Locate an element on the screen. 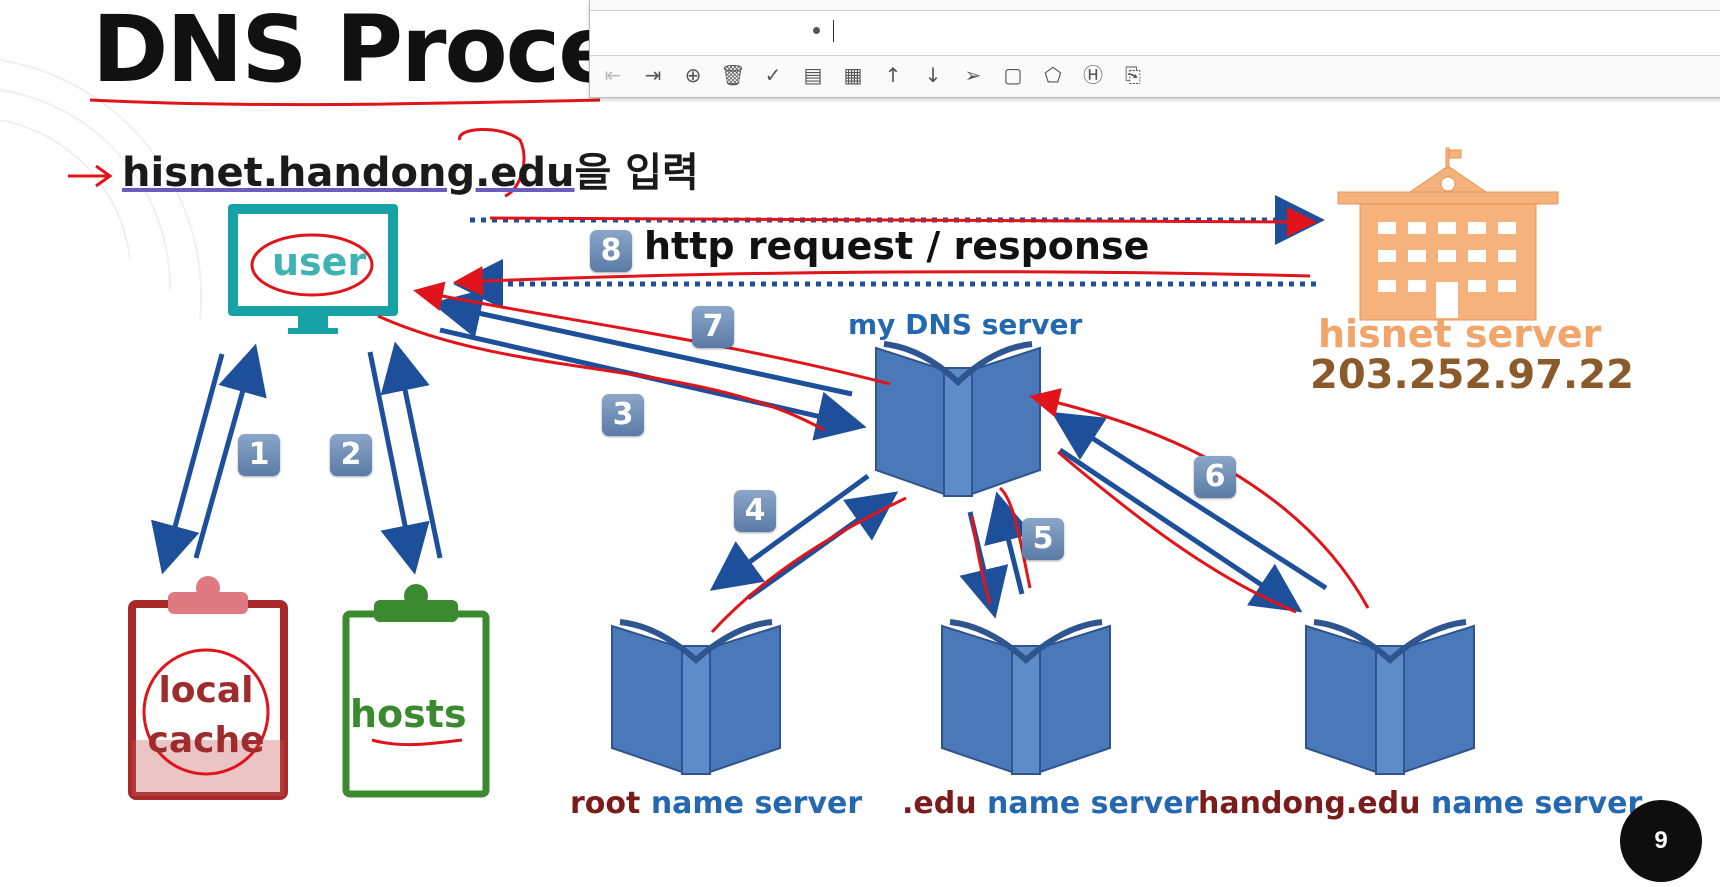 The height and width of the screenshot is (887, 1720). heading-icon: Ⓗ is located at coordinates (1093, 75).